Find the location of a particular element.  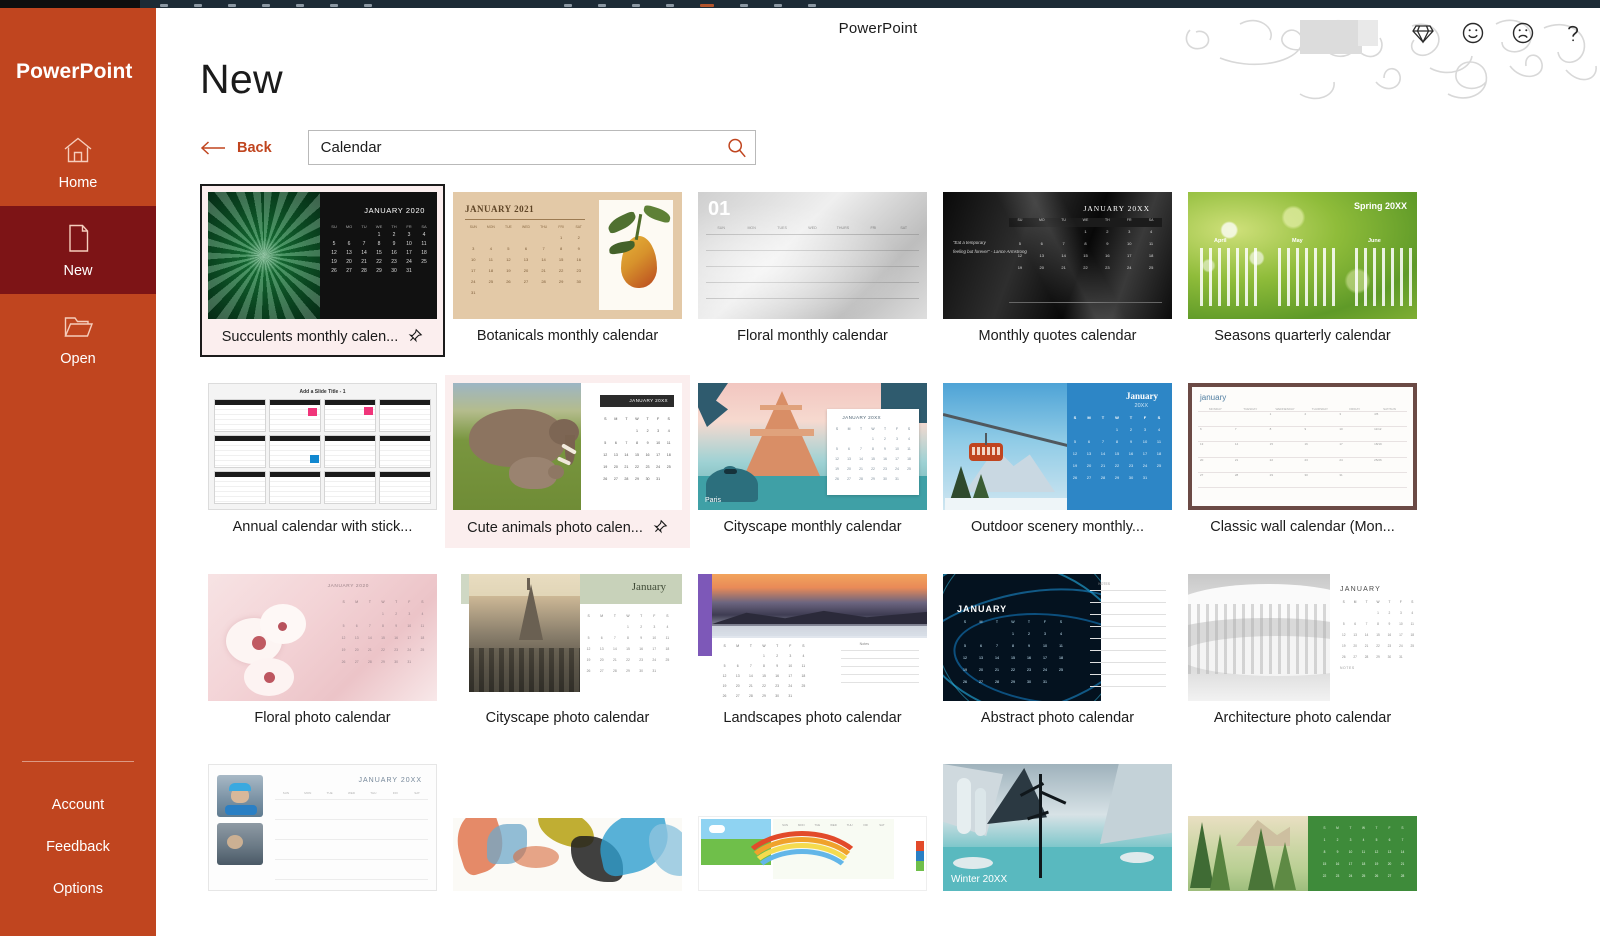

smiley-face-icon is located at coordinates (1473, 33).